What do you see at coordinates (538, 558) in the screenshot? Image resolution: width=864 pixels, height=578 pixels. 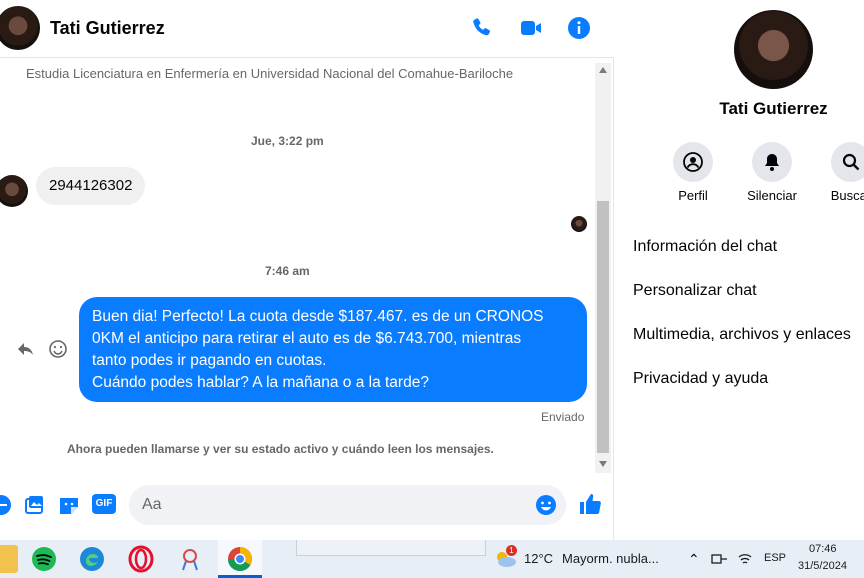 I see `weather-temperature: 12°C` at bounding box center [538, 558].